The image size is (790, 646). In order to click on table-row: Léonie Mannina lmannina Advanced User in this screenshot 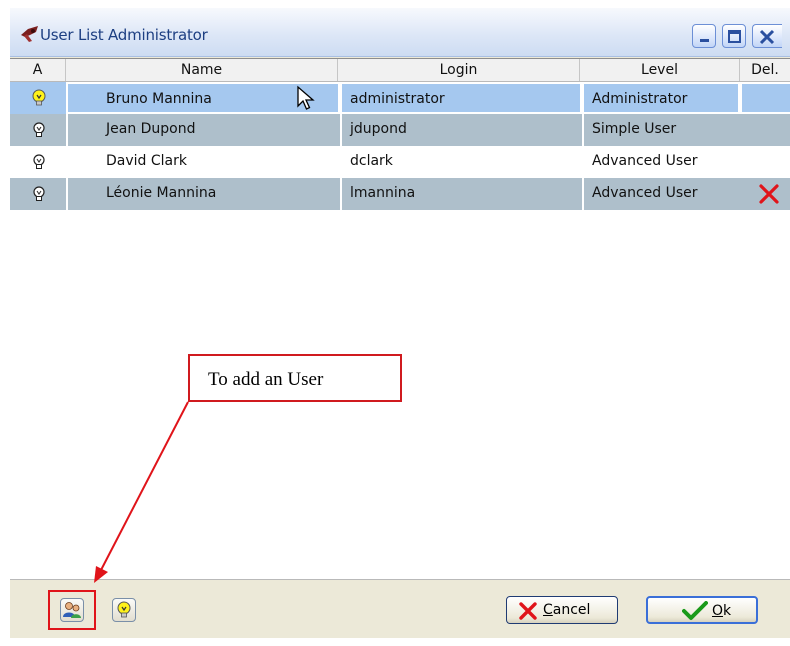, I will do `click(400, 194)`.